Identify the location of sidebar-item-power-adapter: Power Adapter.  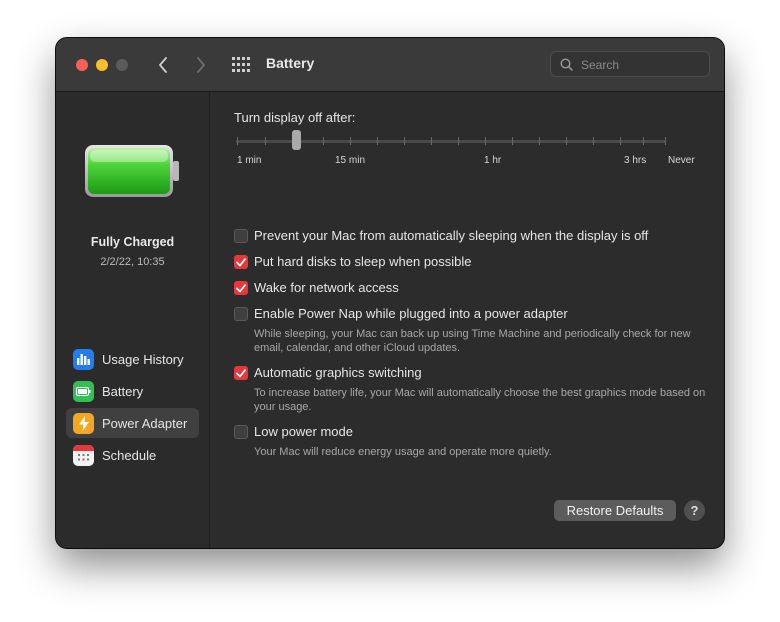
(132, 423).